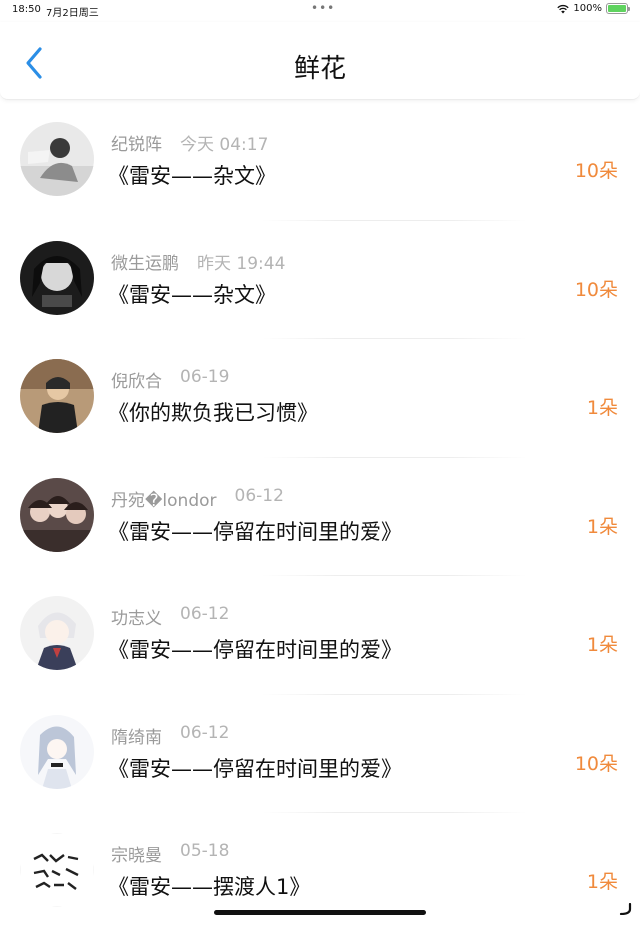 This screenshot has width=640, height=932. Describe the element at coordinates (136, 853) in the screenshot. I see `sender-name: 宗晓曼` at that location.